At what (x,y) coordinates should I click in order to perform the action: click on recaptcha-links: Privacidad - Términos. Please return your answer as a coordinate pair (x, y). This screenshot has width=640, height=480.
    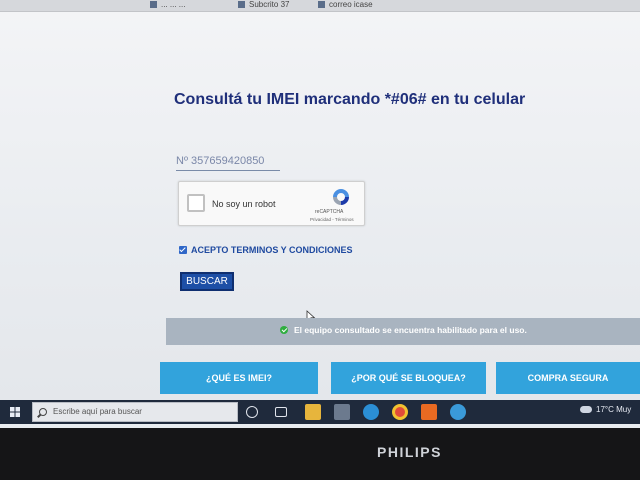
    Looking at the image, I should click on (332, 219).